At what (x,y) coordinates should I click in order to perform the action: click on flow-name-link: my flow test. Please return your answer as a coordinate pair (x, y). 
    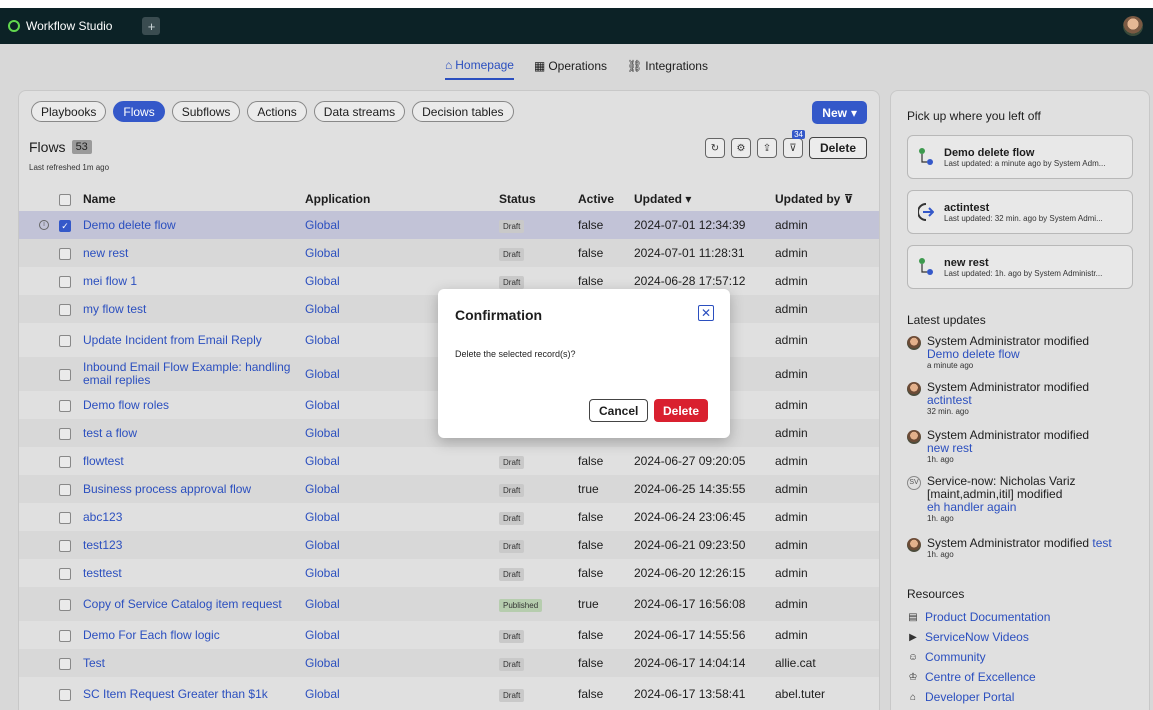
    Looking at the image, I should click on (114, 309).